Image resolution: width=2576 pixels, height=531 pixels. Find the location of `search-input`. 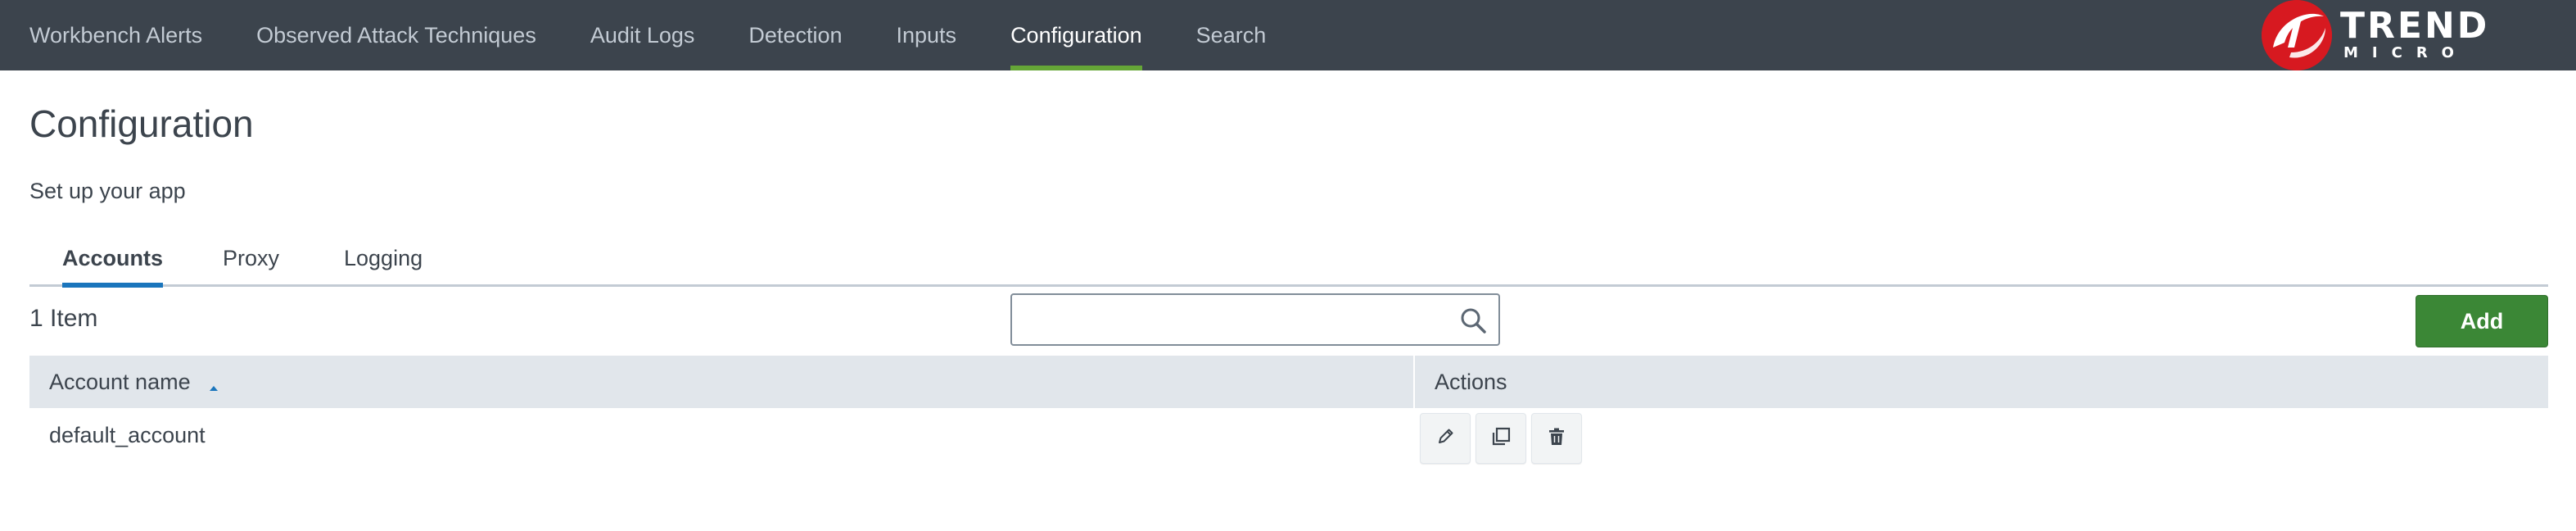

search-input is located at coordinates (1233, 319).